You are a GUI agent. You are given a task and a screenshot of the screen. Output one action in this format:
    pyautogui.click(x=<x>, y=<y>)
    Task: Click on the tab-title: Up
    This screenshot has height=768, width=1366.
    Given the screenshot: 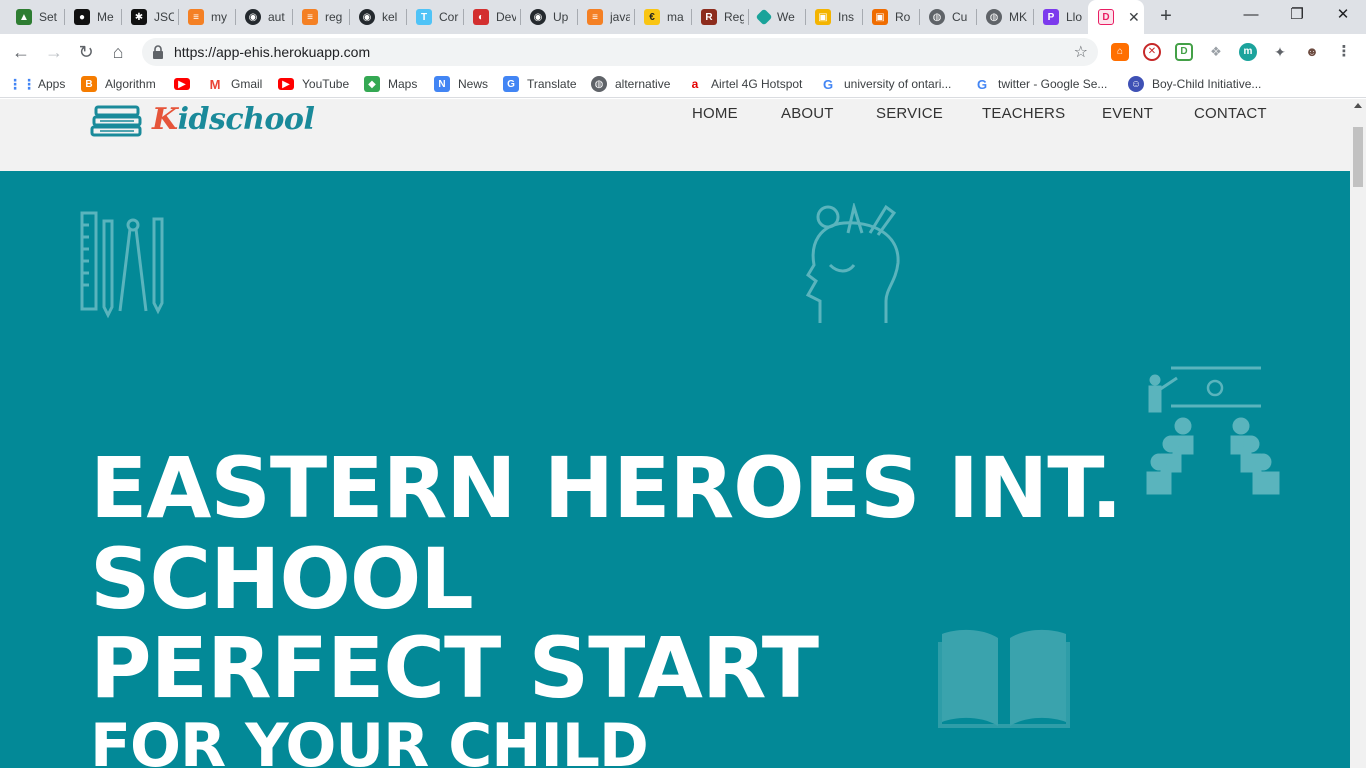 What is the action you would take?
    pyautogui.click(x=561, y=17)
    